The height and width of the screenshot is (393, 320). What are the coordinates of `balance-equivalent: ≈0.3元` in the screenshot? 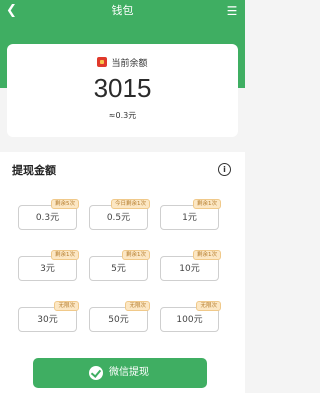 It's located at (122, 115).